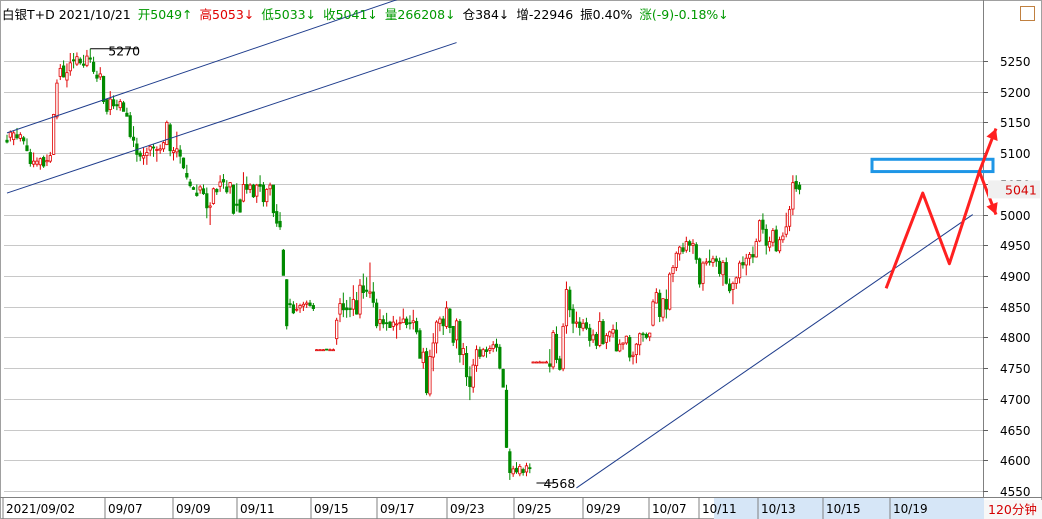 The height and width of the screenshot is (519, 1042). I want to click on window-restore-icon, so click(1027, 13).